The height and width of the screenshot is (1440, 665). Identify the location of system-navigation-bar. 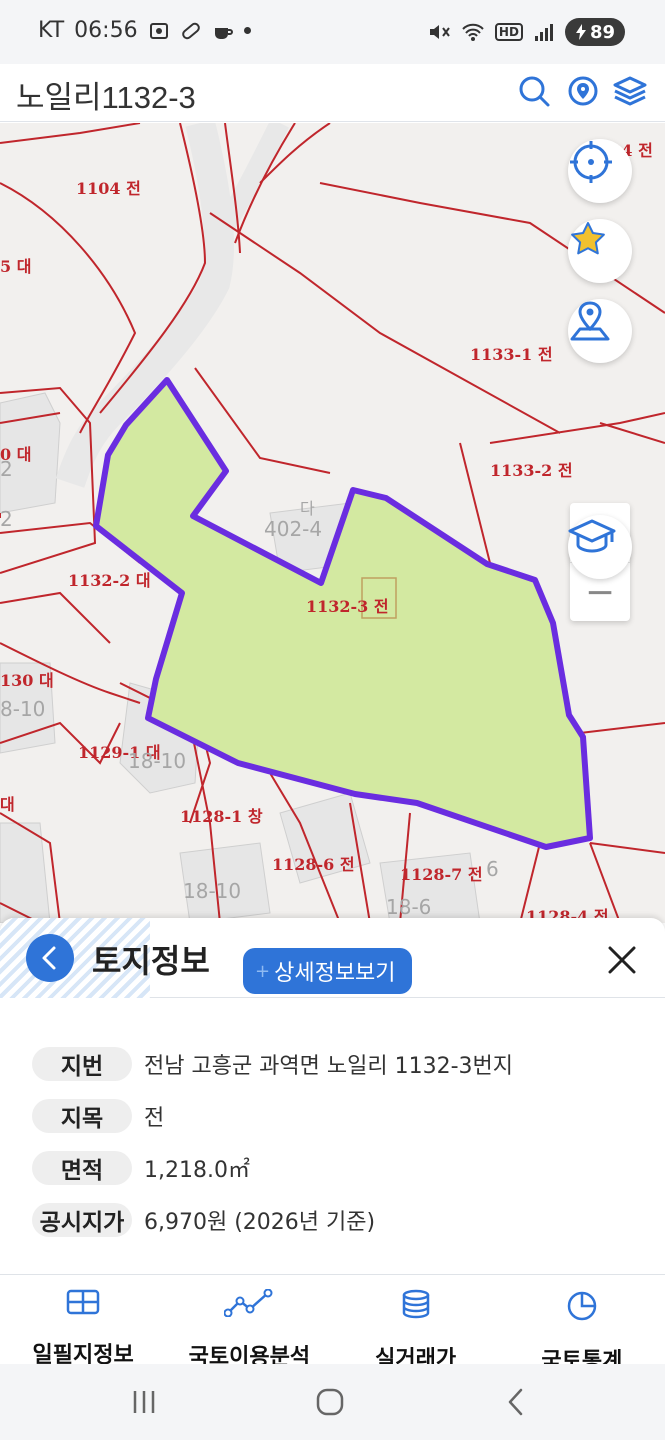
(332, 1402).